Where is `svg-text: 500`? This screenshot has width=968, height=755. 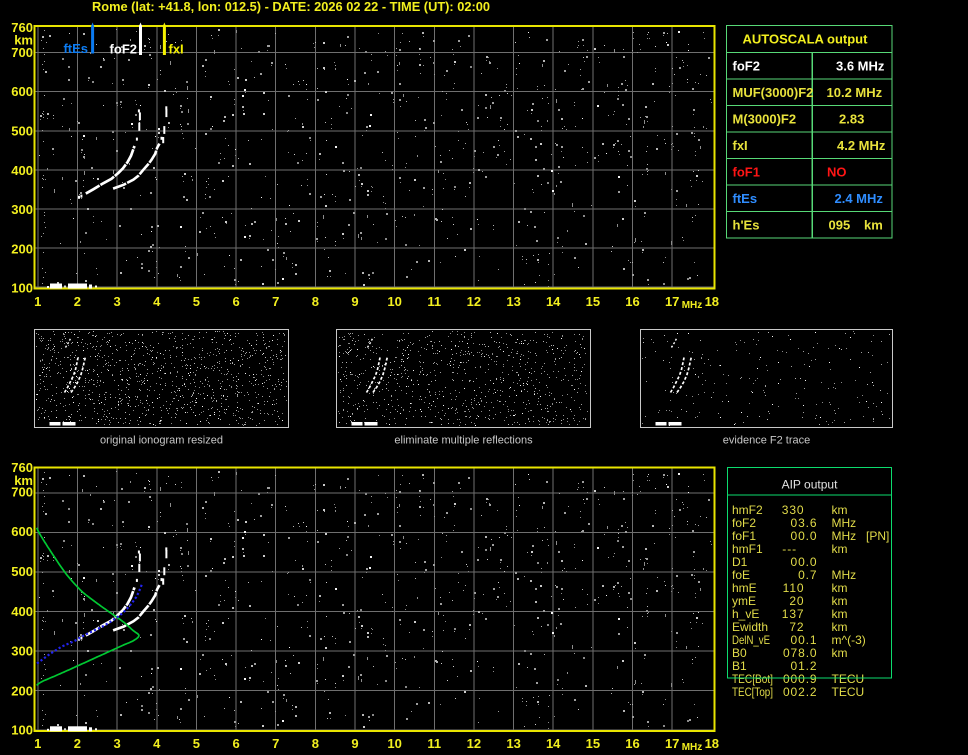 svg-text: 500 is located at coordinates (22, 571).